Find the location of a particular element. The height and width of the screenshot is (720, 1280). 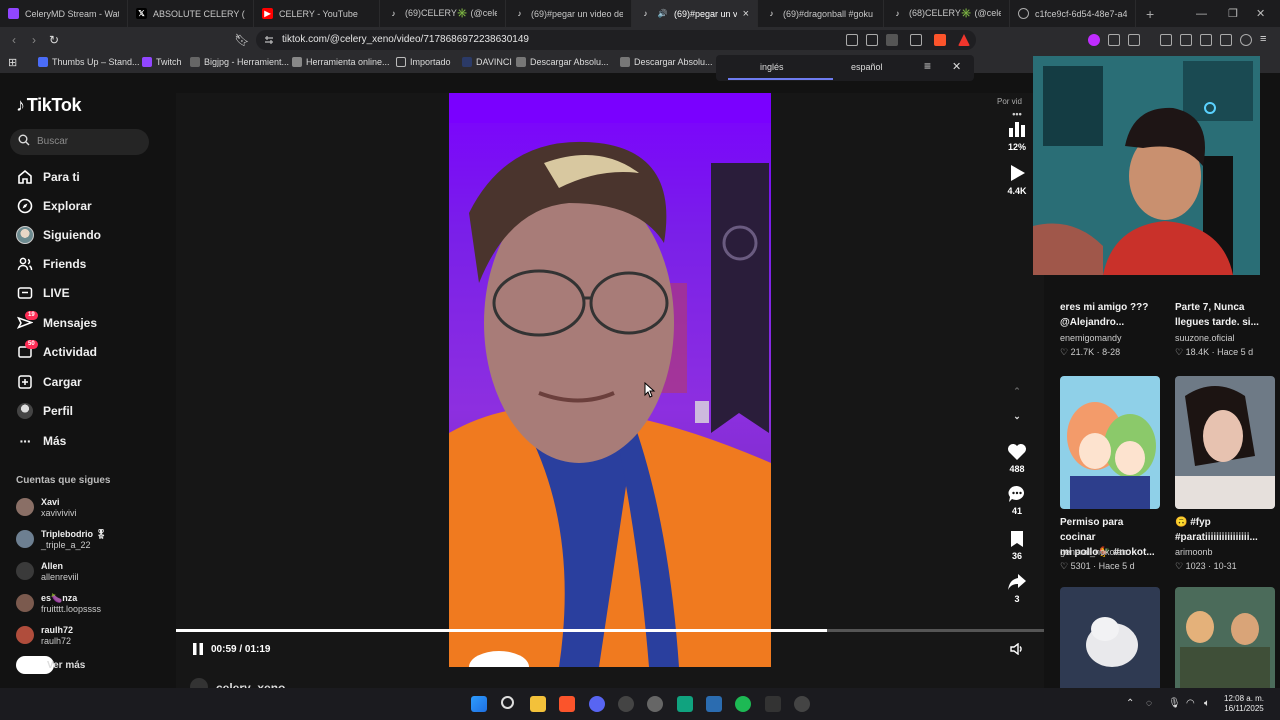

search-icon is located at coordinates (507, 702).